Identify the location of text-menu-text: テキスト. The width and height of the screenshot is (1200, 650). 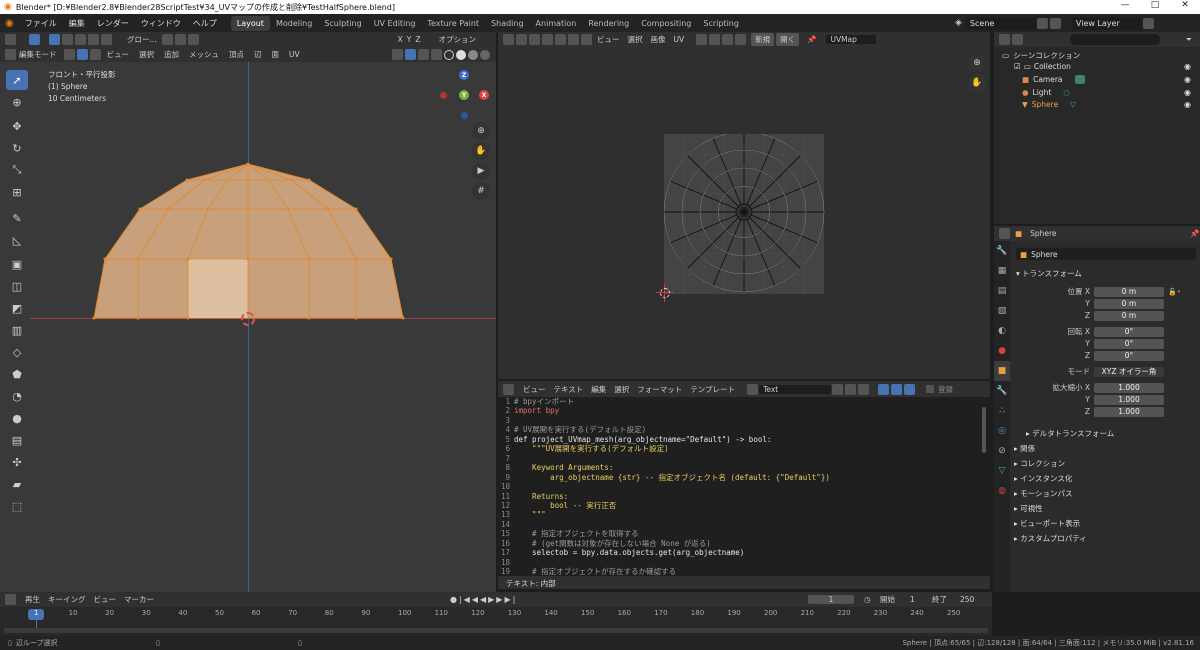
(569, 389).